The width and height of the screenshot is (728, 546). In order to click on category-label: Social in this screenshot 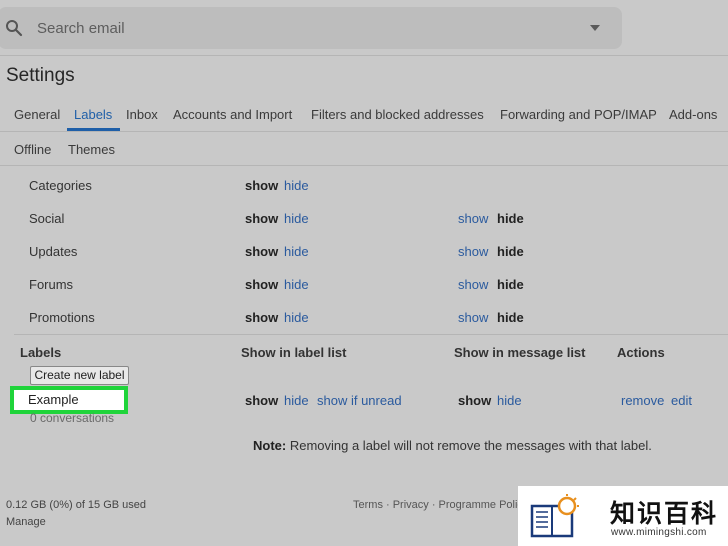, I will do `click(47, 218)`.